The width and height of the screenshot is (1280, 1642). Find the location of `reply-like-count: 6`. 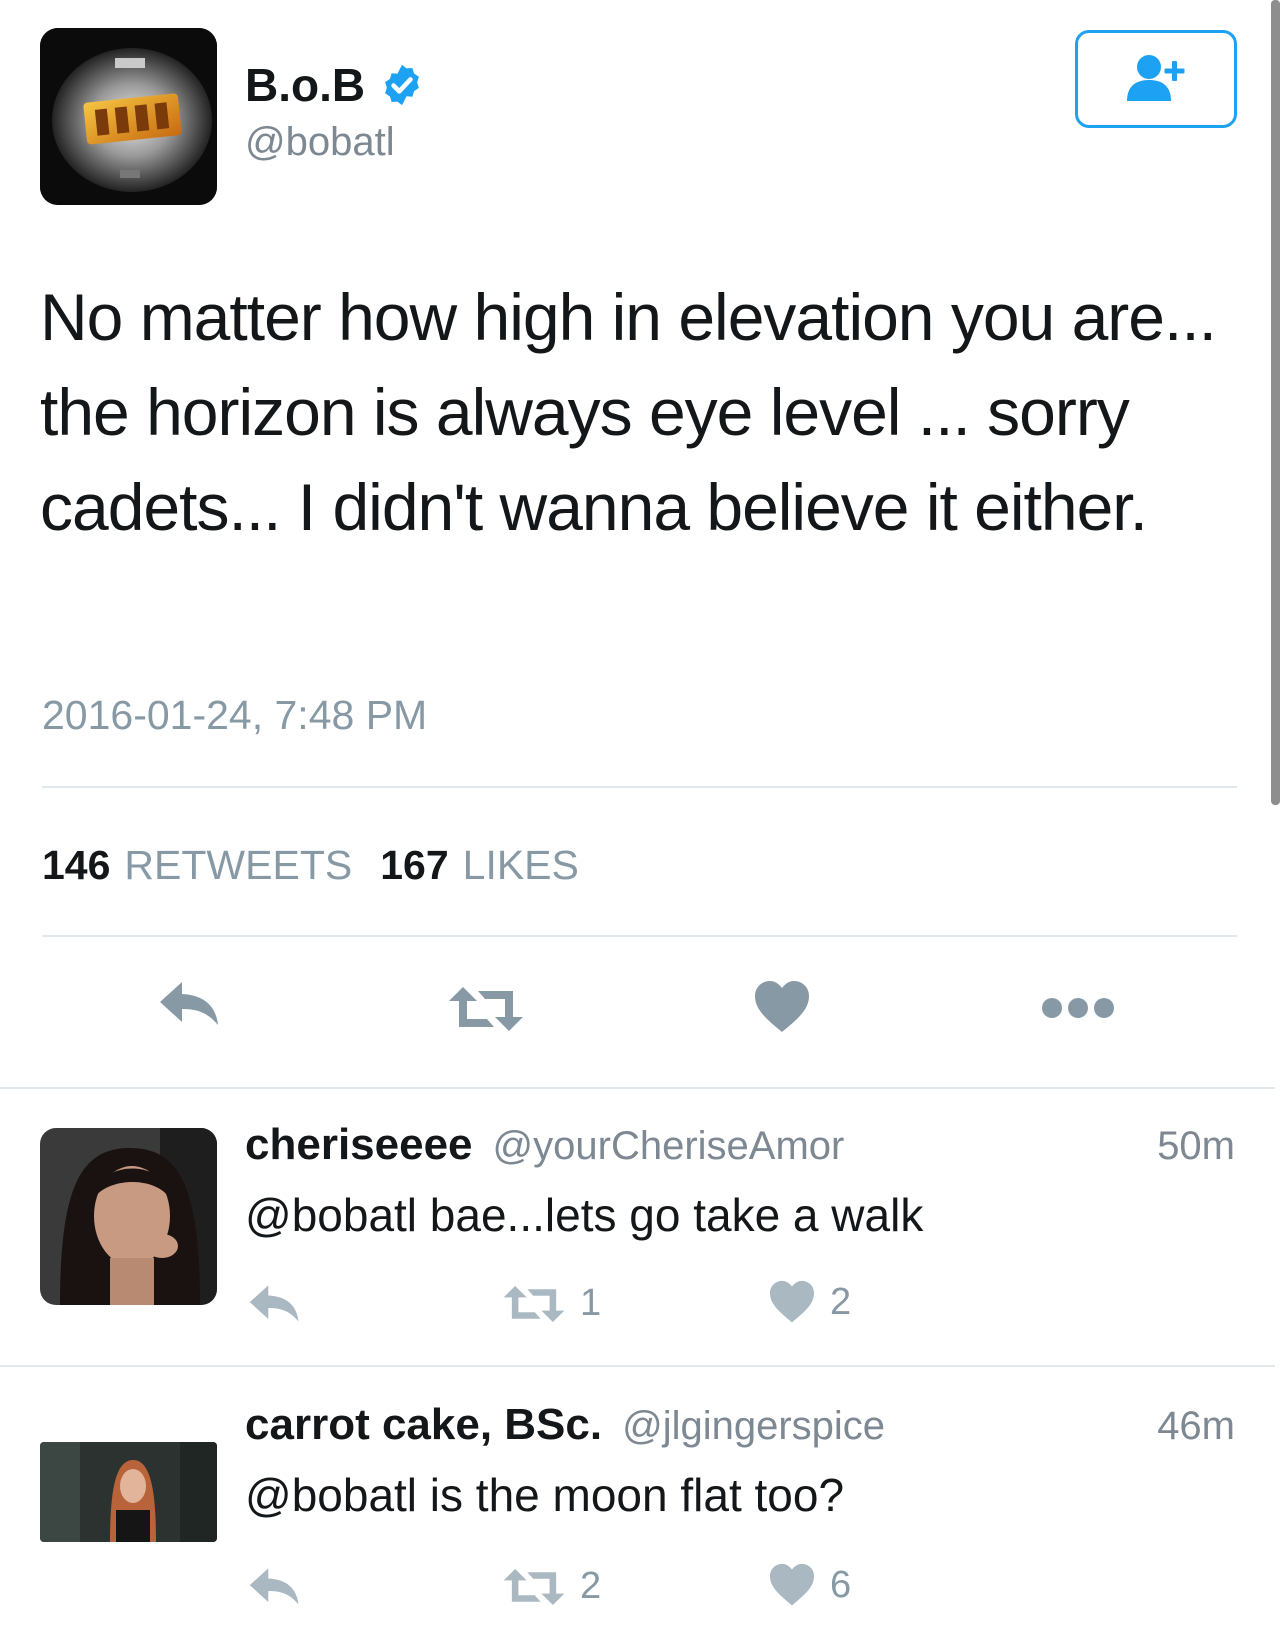

reply-like-count: 6 is located at coordinates (841, 1584).